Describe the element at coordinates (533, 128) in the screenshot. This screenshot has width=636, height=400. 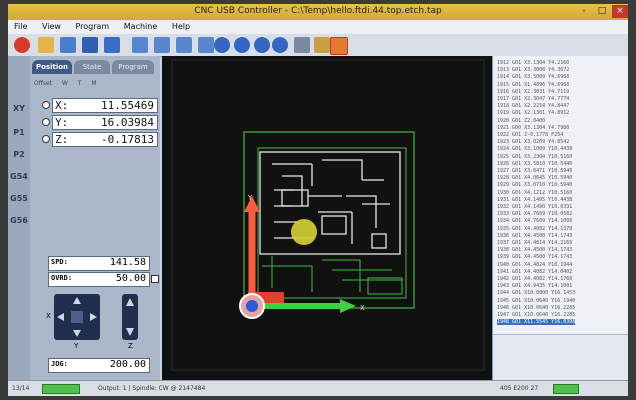
I see `gcode-line: 1921 G00 X3.1304 Y4.7980` at that location.